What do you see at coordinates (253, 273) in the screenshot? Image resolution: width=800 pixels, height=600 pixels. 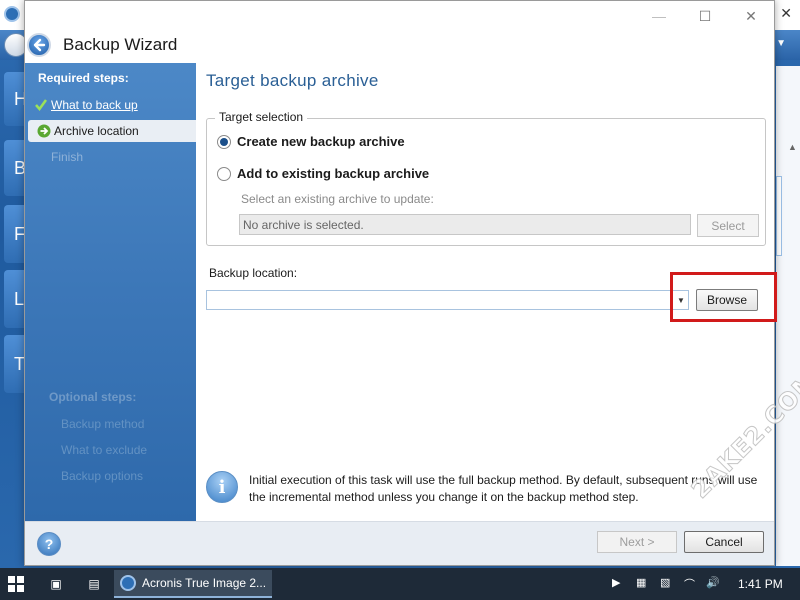 I see `backup-location-label: Backup location:` at bounding box center [253, 273].